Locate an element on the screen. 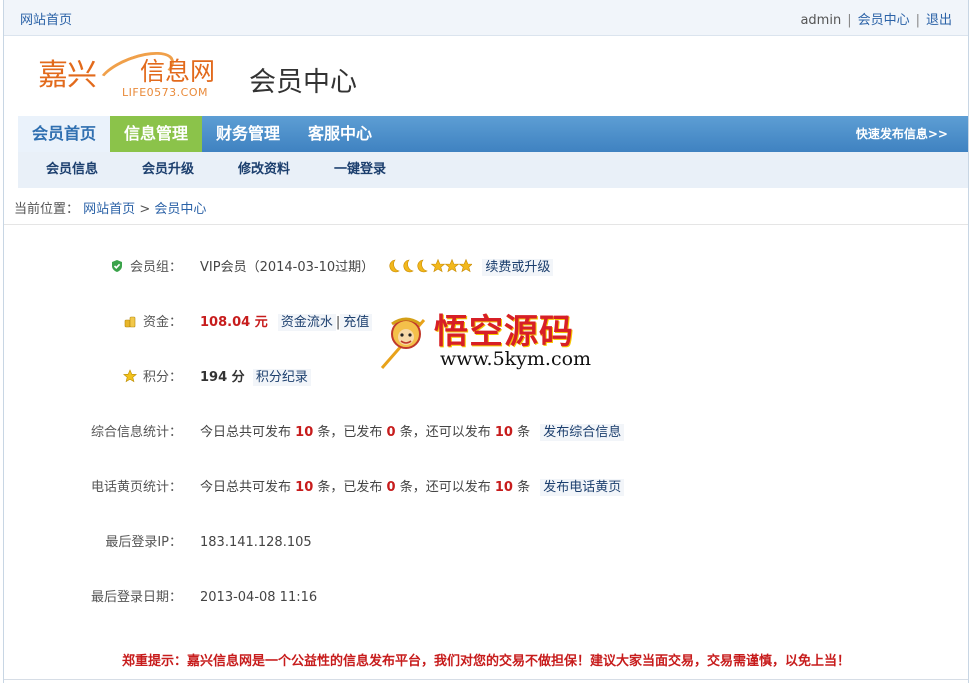 The height and width of the screenshot is (683, 972). last-date-label: 最后登录日期： is located at coordinates (136, 597).